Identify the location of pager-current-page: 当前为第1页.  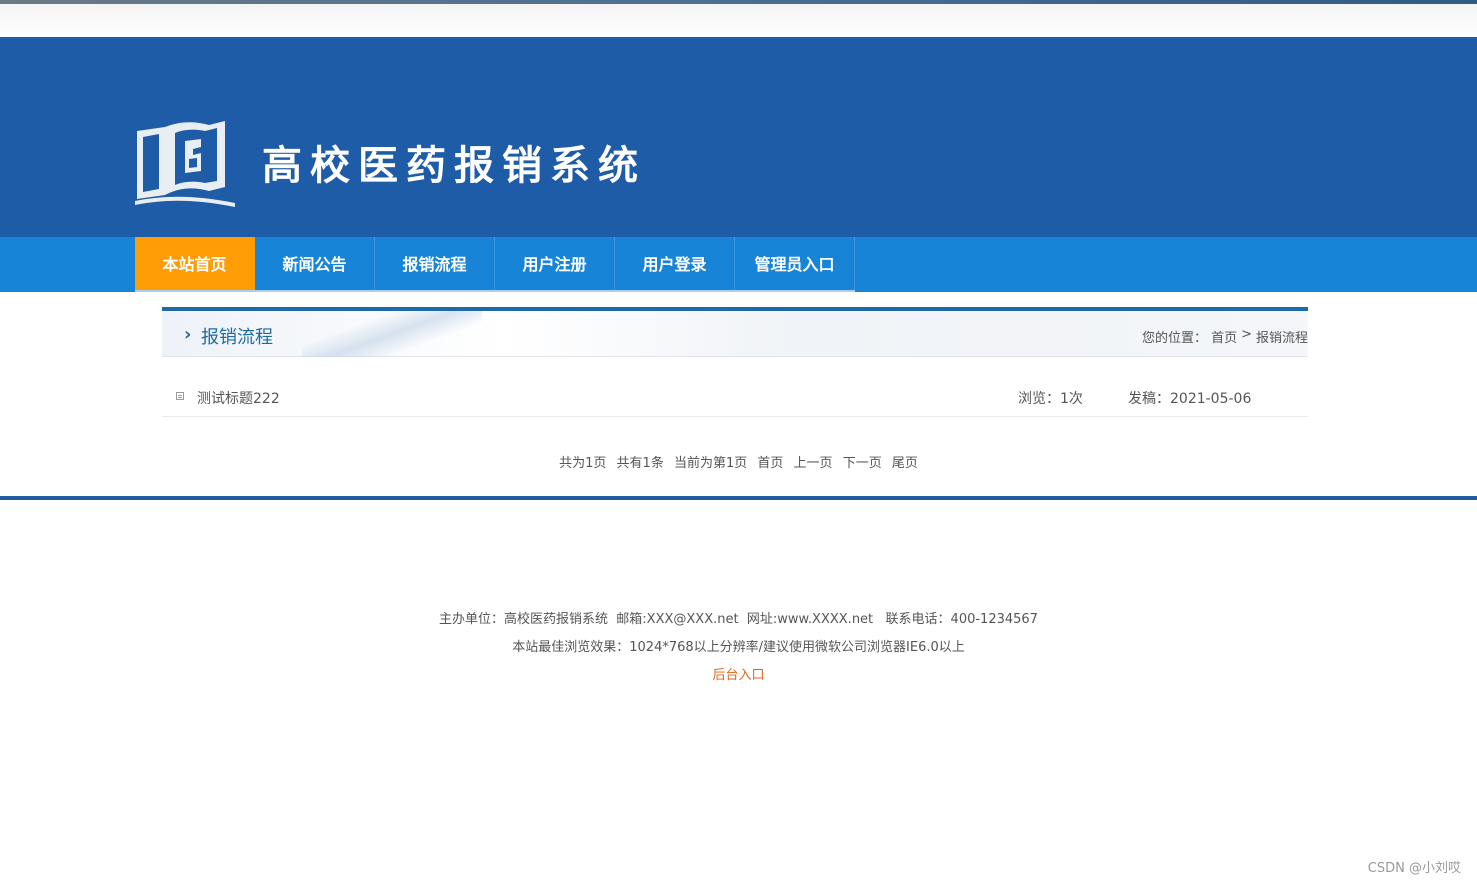
(710, 463).